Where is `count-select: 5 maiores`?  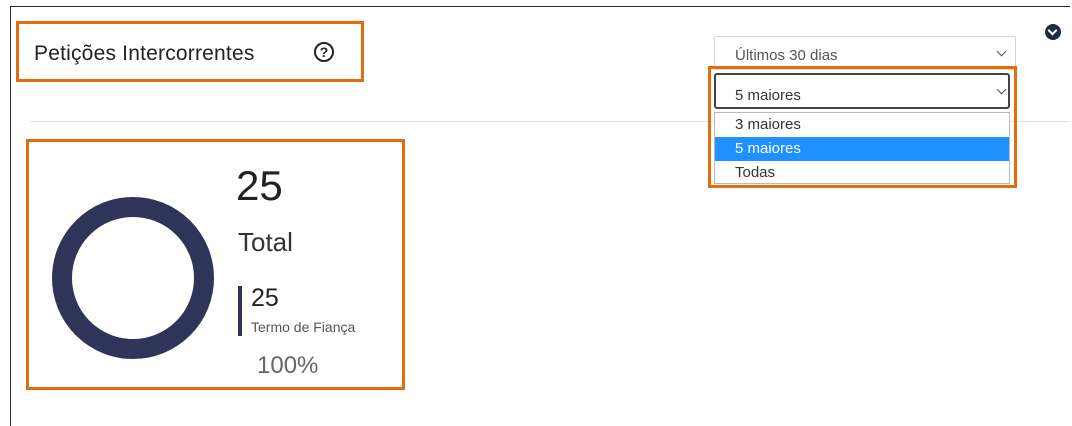
count-select: 5 maiores is located at coordinates (862, 91).